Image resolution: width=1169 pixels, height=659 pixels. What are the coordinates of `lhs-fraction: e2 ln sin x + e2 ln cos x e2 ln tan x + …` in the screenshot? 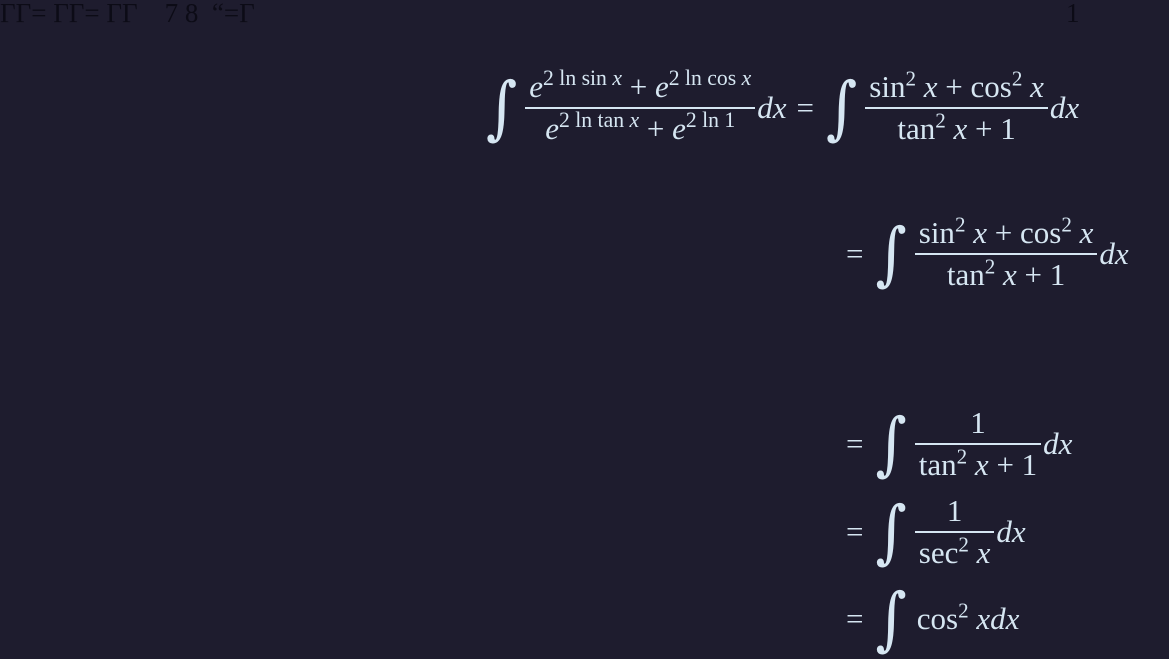 It's located at (640, 106).